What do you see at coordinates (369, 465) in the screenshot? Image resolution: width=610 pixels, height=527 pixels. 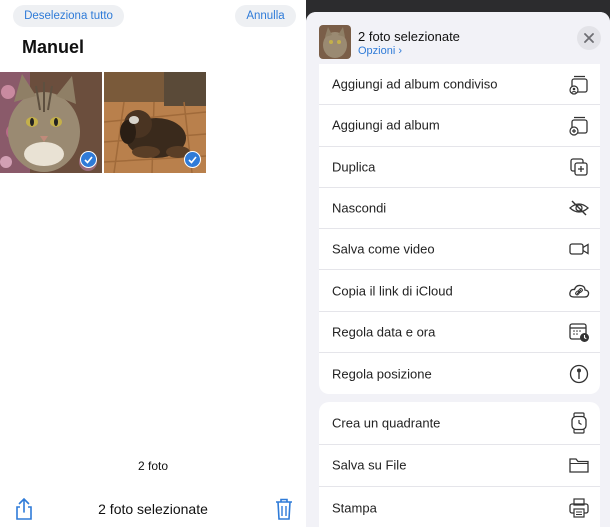 I see `action-label: Salva su File` at bounding box center [369, 465].